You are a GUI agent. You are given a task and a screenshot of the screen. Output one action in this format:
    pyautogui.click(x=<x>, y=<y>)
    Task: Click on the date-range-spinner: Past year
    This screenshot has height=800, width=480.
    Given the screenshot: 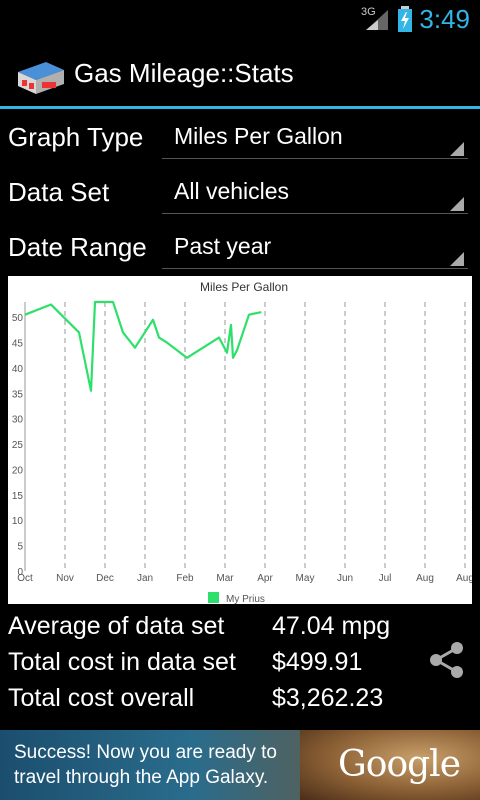 What is the action you would take?
    pyautogui.click(x=315, y=247)
    